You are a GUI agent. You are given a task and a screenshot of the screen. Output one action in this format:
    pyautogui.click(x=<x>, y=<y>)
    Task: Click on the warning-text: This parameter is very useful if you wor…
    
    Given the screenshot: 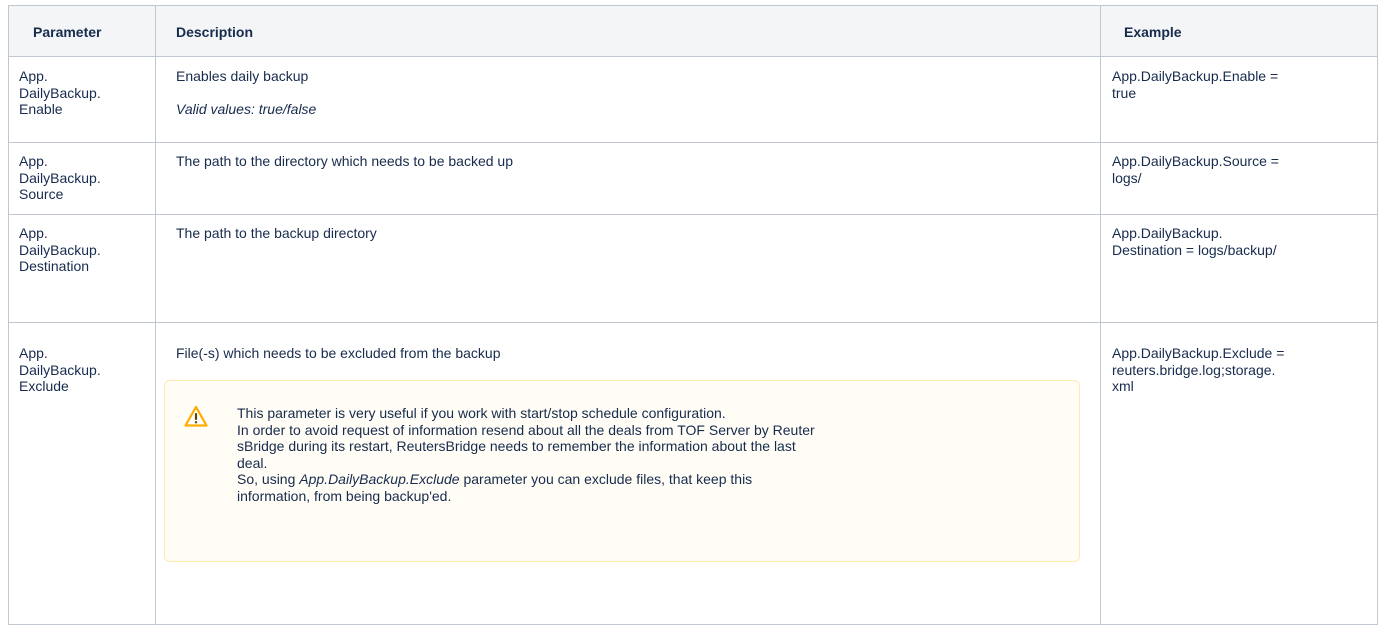 What is the action you would take?
    pyautogui.click(x=647, y=454)
    